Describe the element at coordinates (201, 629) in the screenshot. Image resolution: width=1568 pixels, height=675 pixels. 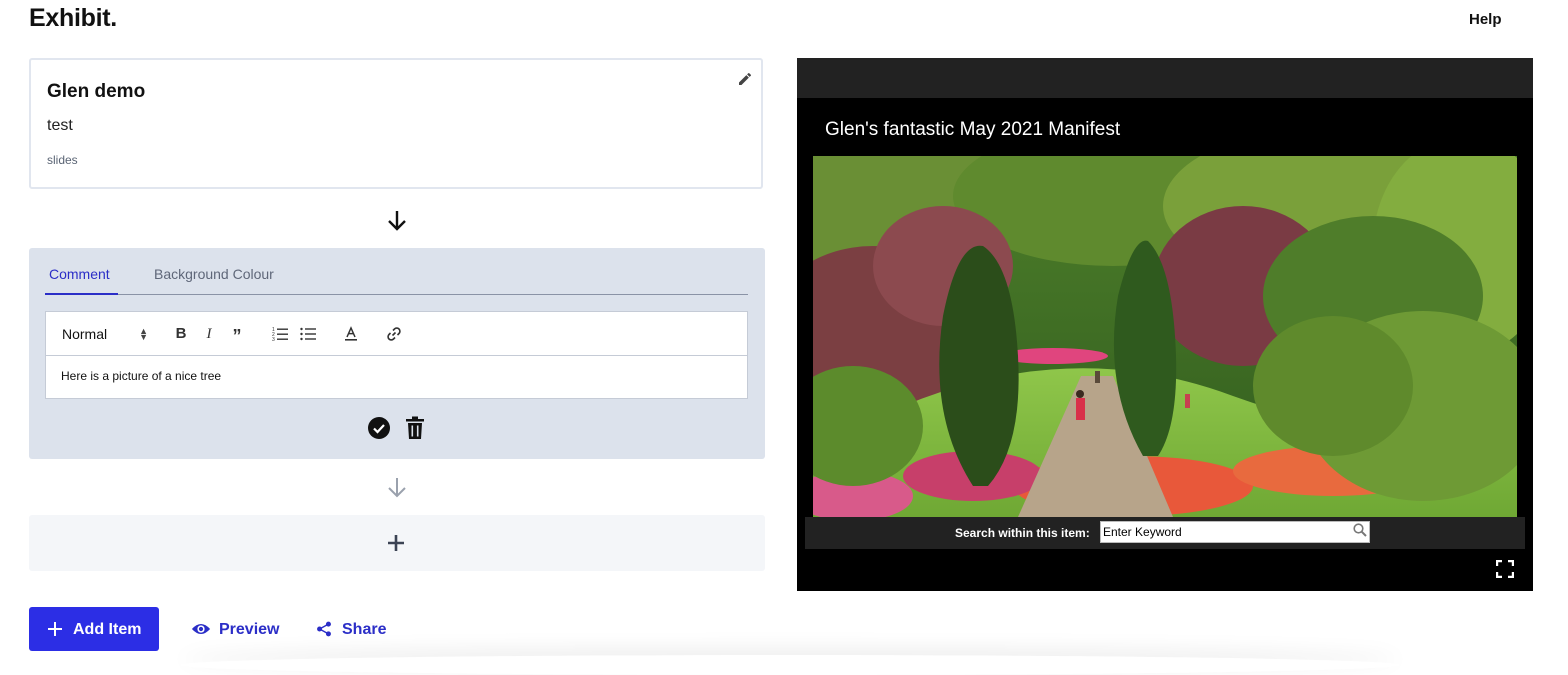
I see `eye-icon` at that location.